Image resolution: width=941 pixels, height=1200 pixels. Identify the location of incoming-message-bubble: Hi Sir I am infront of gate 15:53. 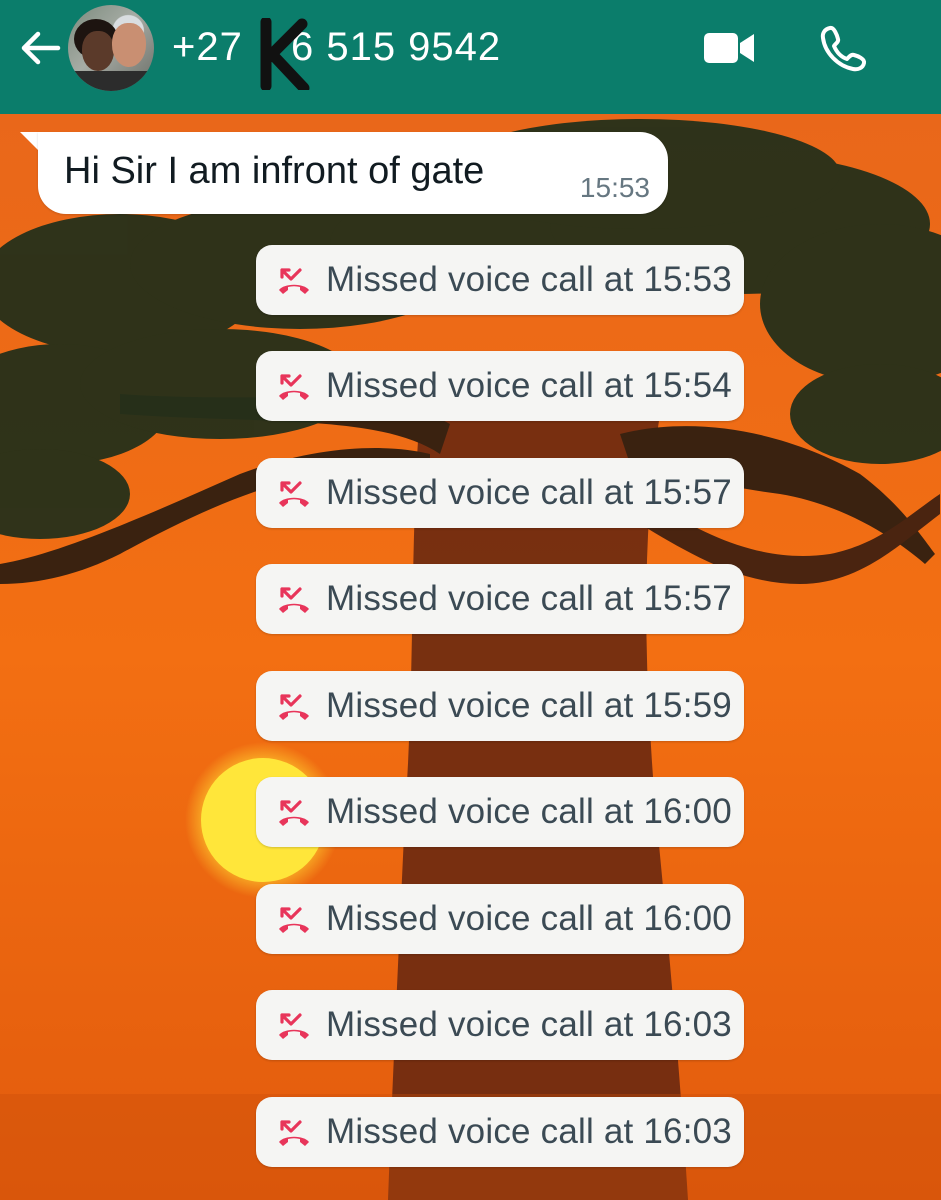
(353, 173).